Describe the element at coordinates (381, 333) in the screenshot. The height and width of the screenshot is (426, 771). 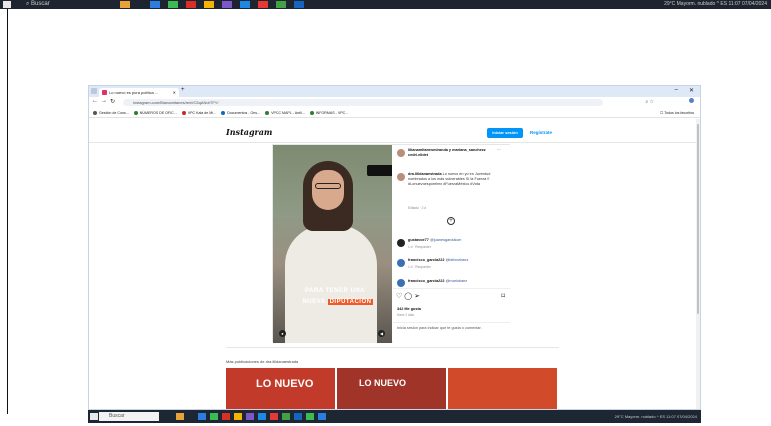
I see `mute-icon: ◀` at that location.